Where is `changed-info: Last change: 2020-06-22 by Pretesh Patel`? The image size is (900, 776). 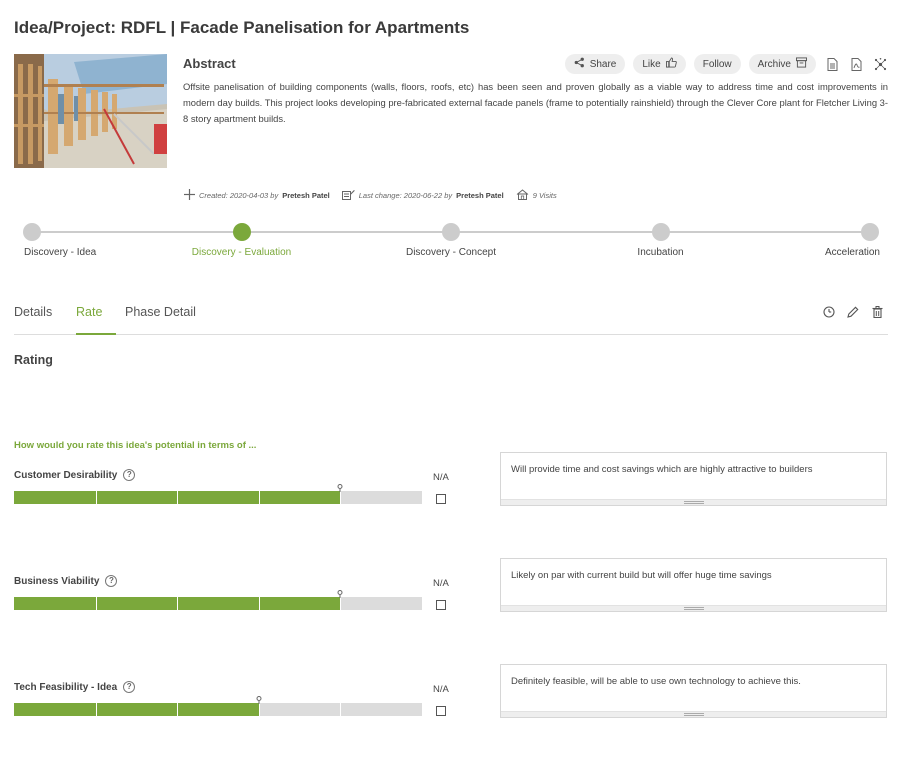
changed-info: Last change: 2020-06-22 by Pretesh Patel is located at coordinates (422, 195).